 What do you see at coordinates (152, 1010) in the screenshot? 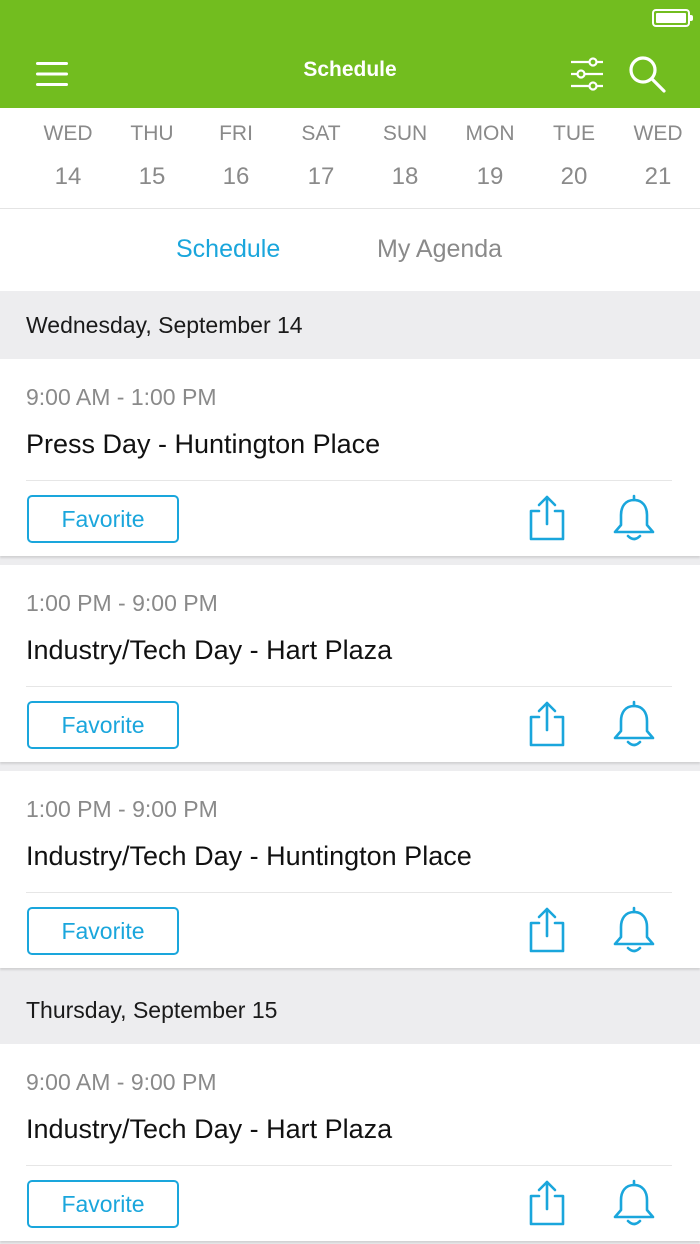
I see `section-date-label: Thursday, September 15` at bounding box center [152, 1010].